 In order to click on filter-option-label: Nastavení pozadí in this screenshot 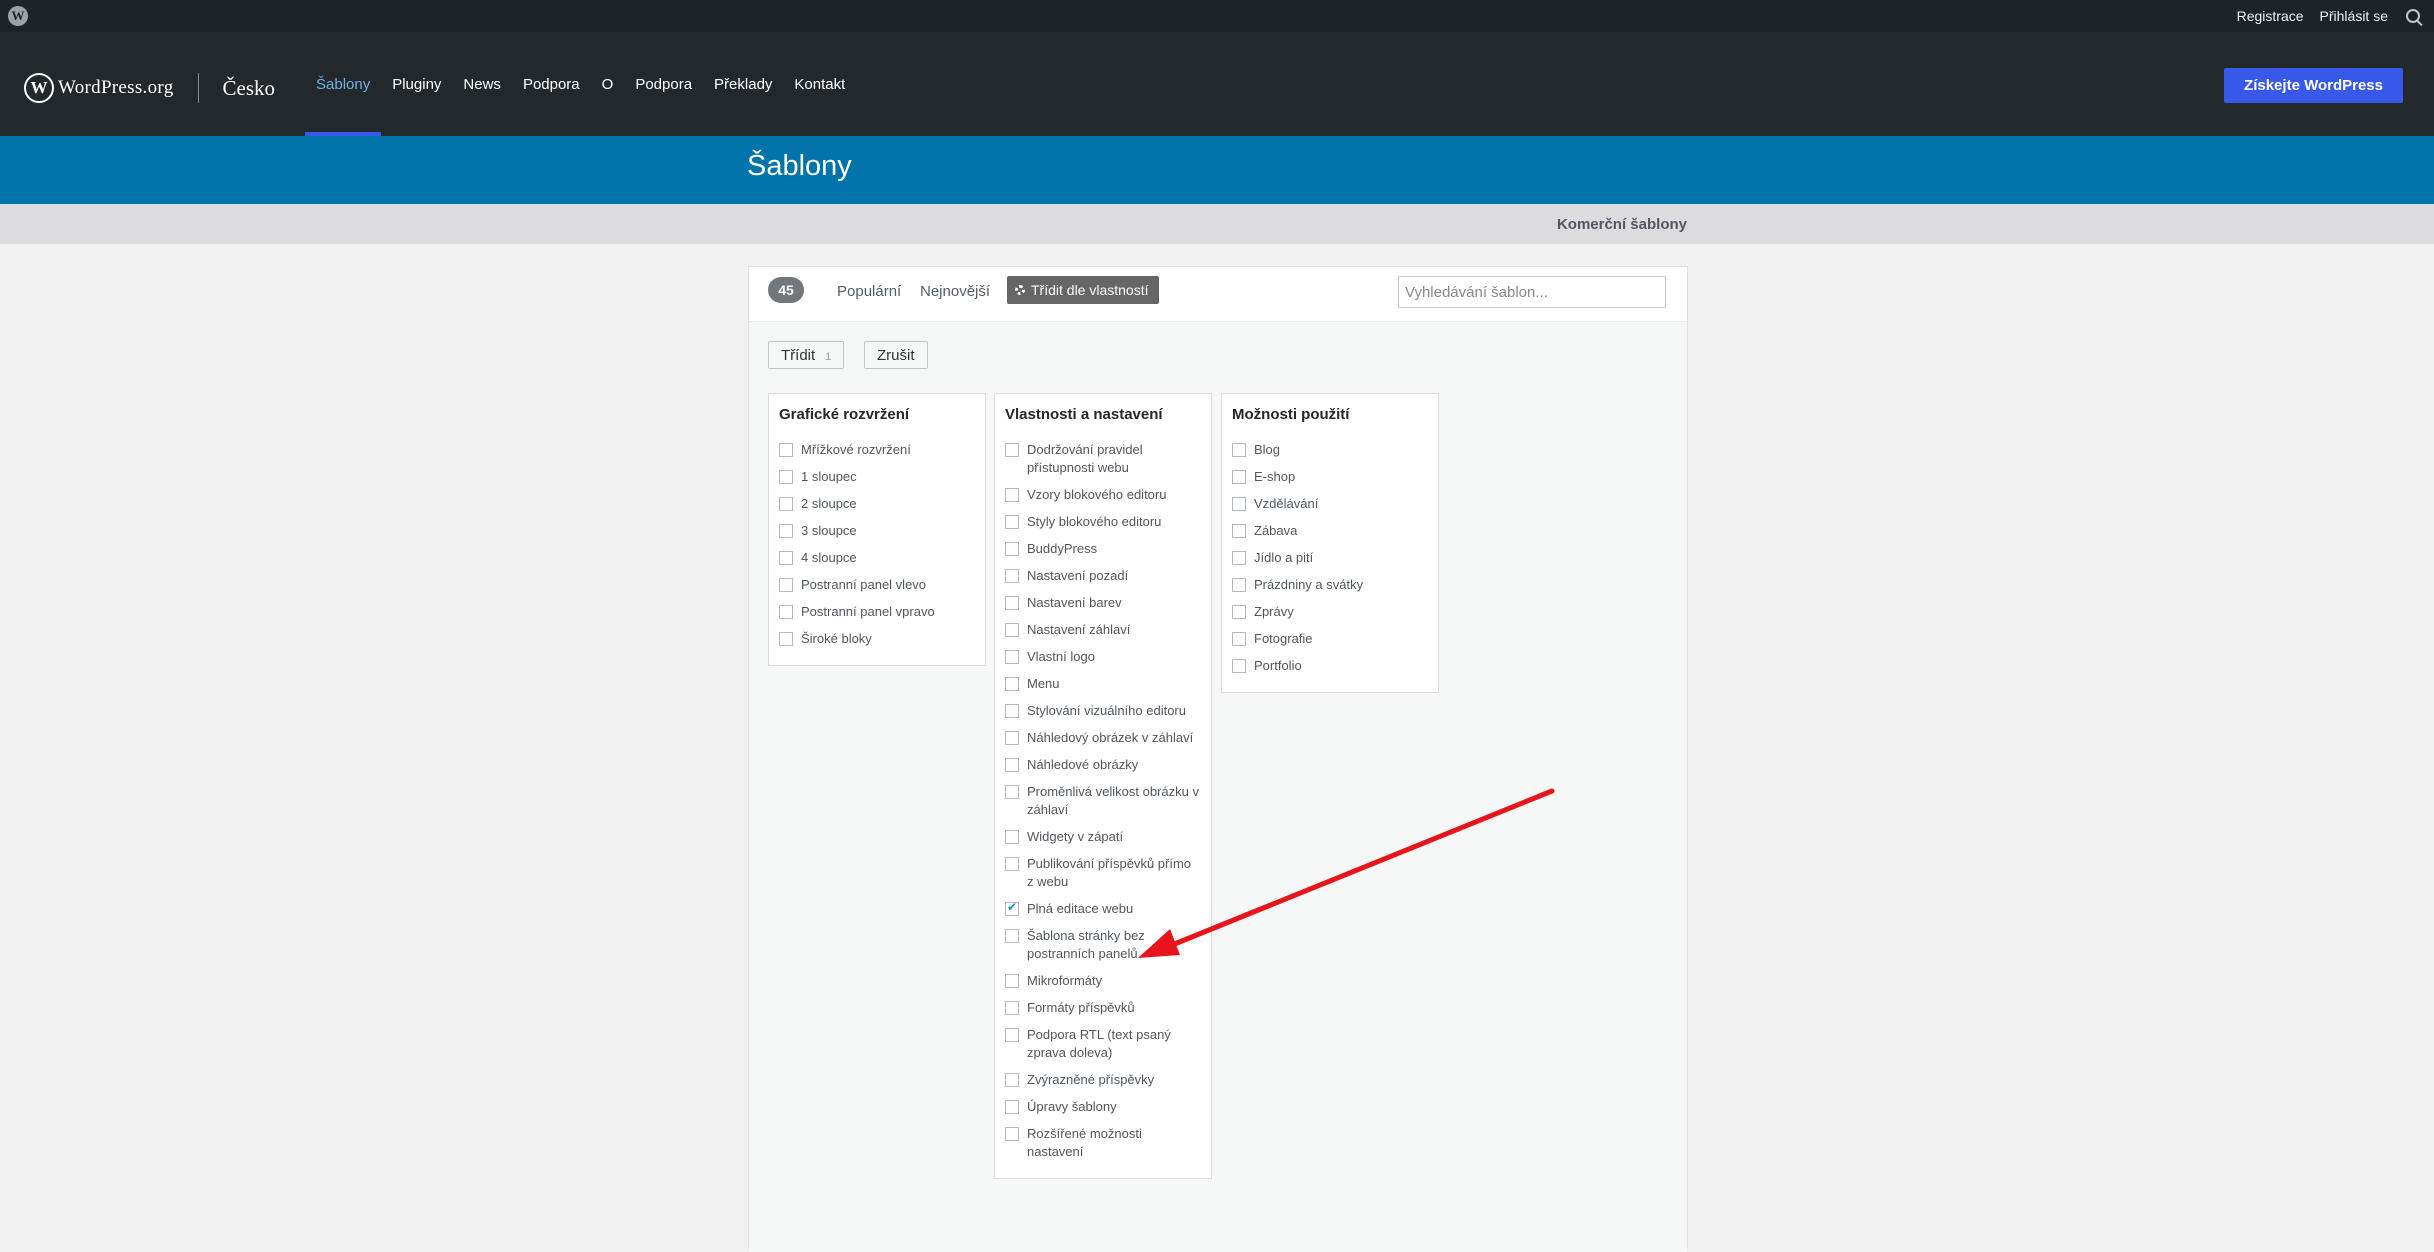, I will do `click(1077, 576)`.